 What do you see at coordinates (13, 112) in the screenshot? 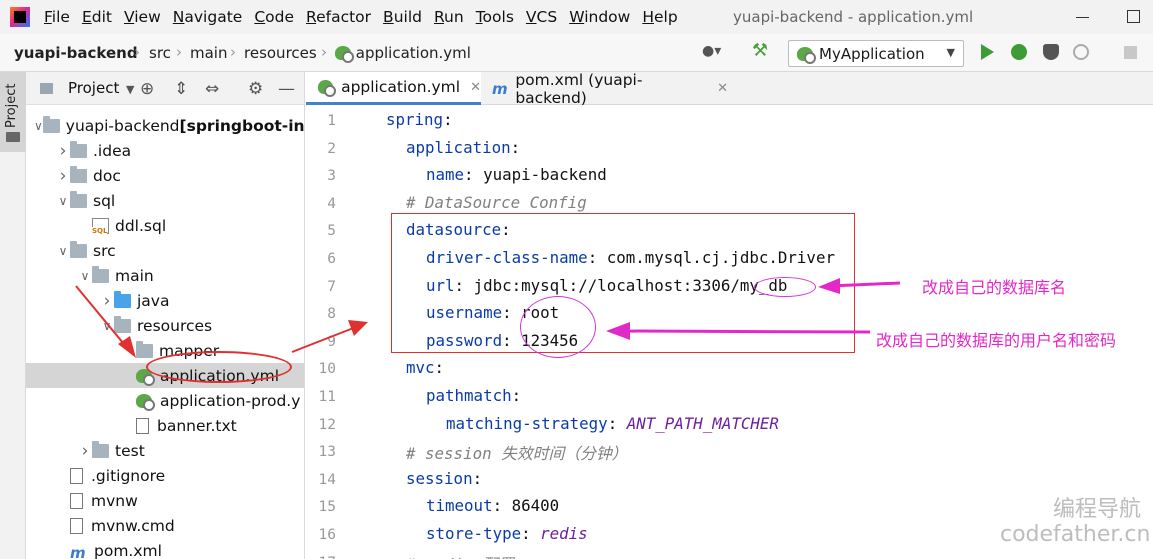
I see `project-tool-tab: Project` at bounding box center [13, 112].